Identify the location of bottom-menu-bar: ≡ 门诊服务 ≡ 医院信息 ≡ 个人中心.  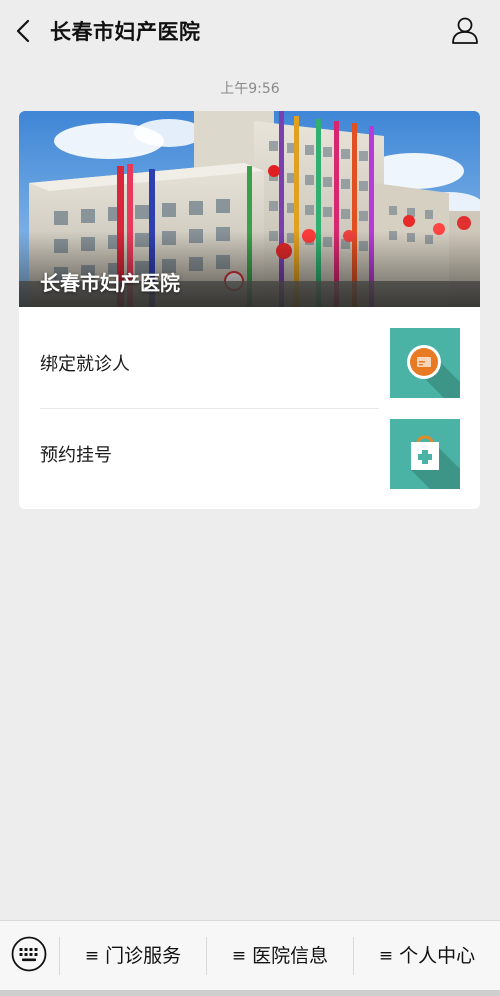
(250, 955).